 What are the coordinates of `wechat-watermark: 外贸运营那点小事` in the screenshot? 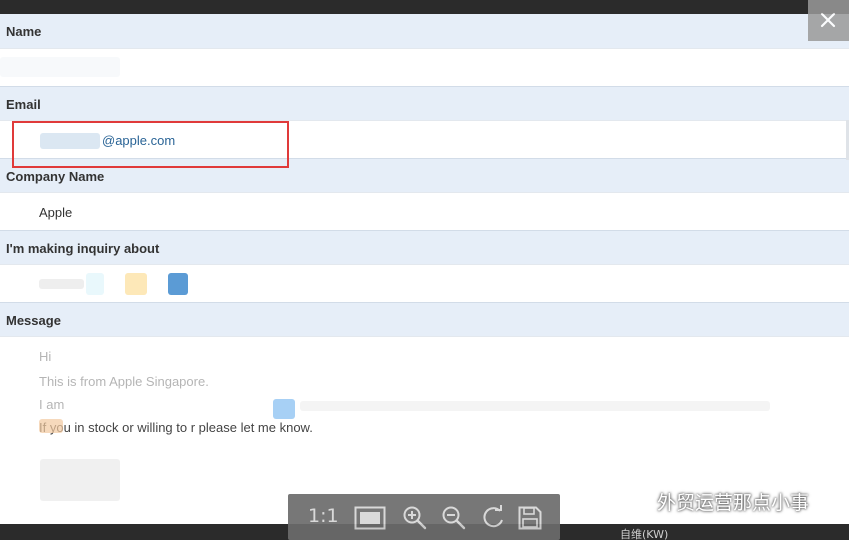 It's located at (712, 503).